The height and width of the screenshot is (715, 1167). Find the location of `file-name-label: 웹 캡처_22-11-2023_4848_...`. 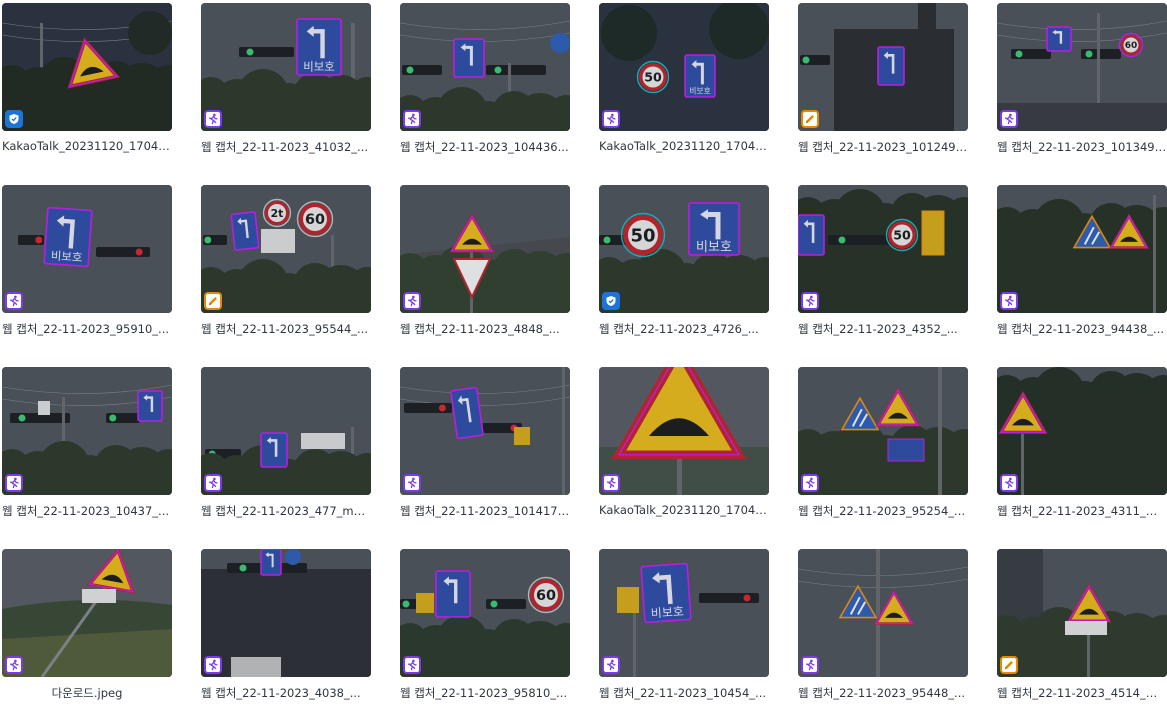

file-name-label: 웹 캡처_22-11-2023_4848_... is located at coordinates (480, 329).